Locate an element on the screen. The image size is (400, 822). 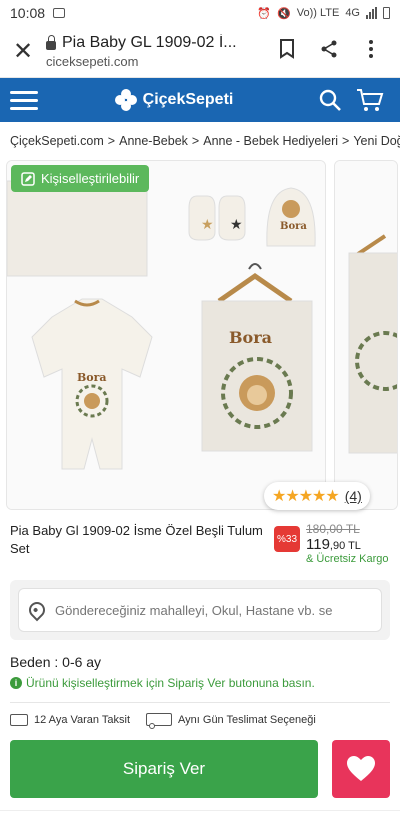
installment-perk: 12 Aya Varan Taksit is located at coordinates (70, 719).